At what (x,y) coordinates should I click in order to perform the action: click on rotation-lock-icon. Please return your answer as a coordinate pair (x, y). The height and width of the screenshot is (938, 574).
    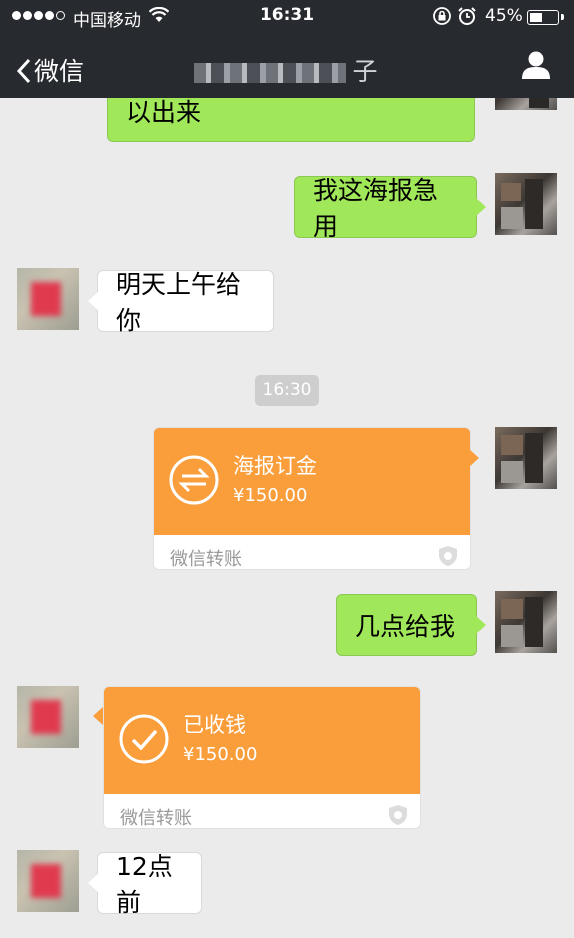
    Looking at the image, I should click on (442, 18).